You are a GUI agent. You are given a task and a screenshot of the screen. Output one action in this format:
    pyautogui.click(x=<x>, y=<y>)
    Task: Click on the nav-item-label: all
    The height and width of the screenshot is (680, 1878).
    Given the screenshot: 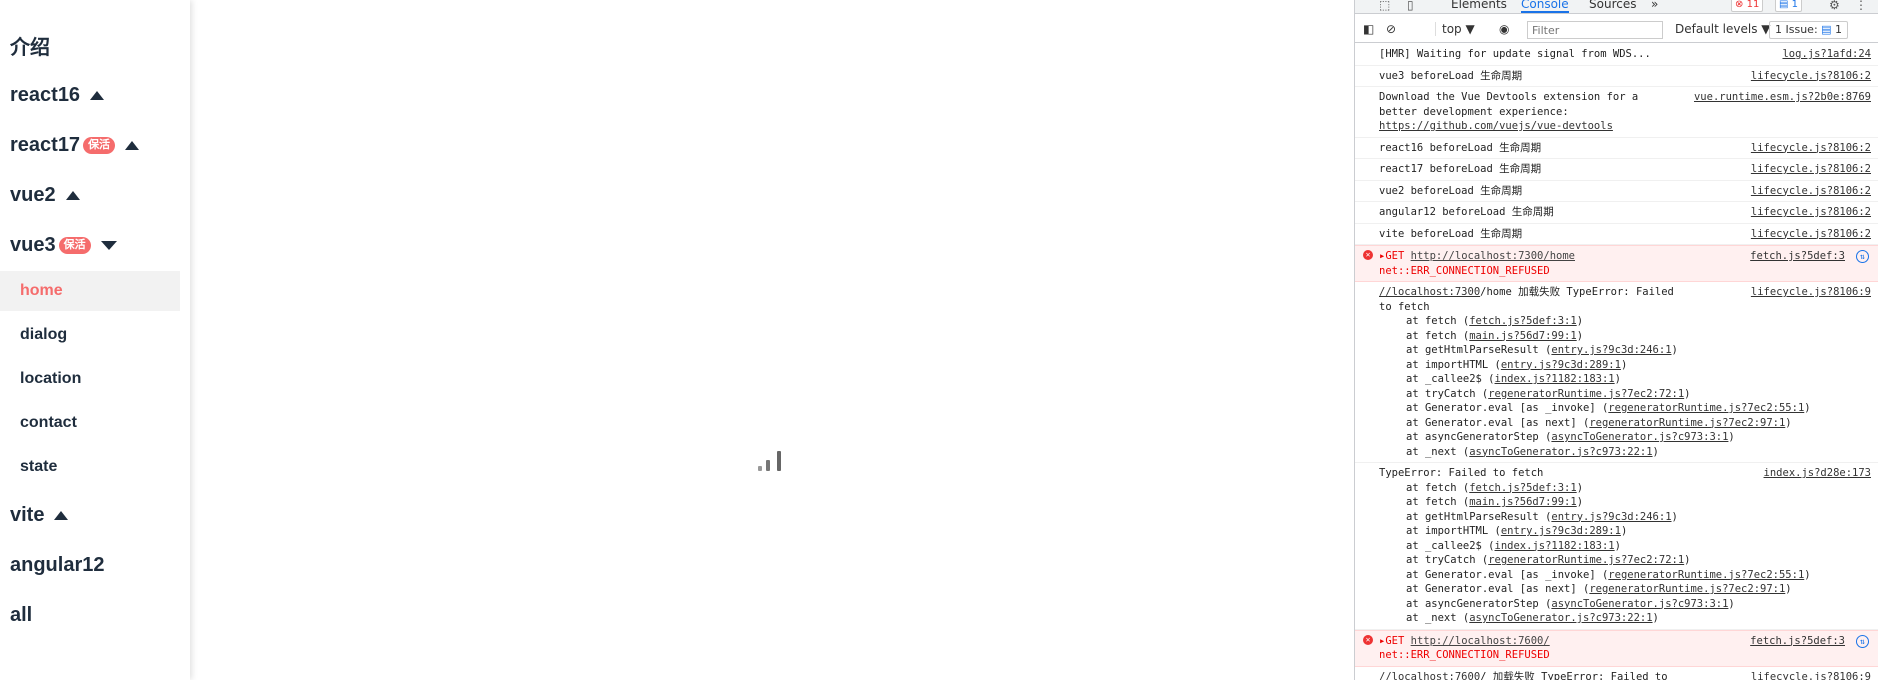 What is the action you would take?
    pyautogui.click(x=21, y=614)
    